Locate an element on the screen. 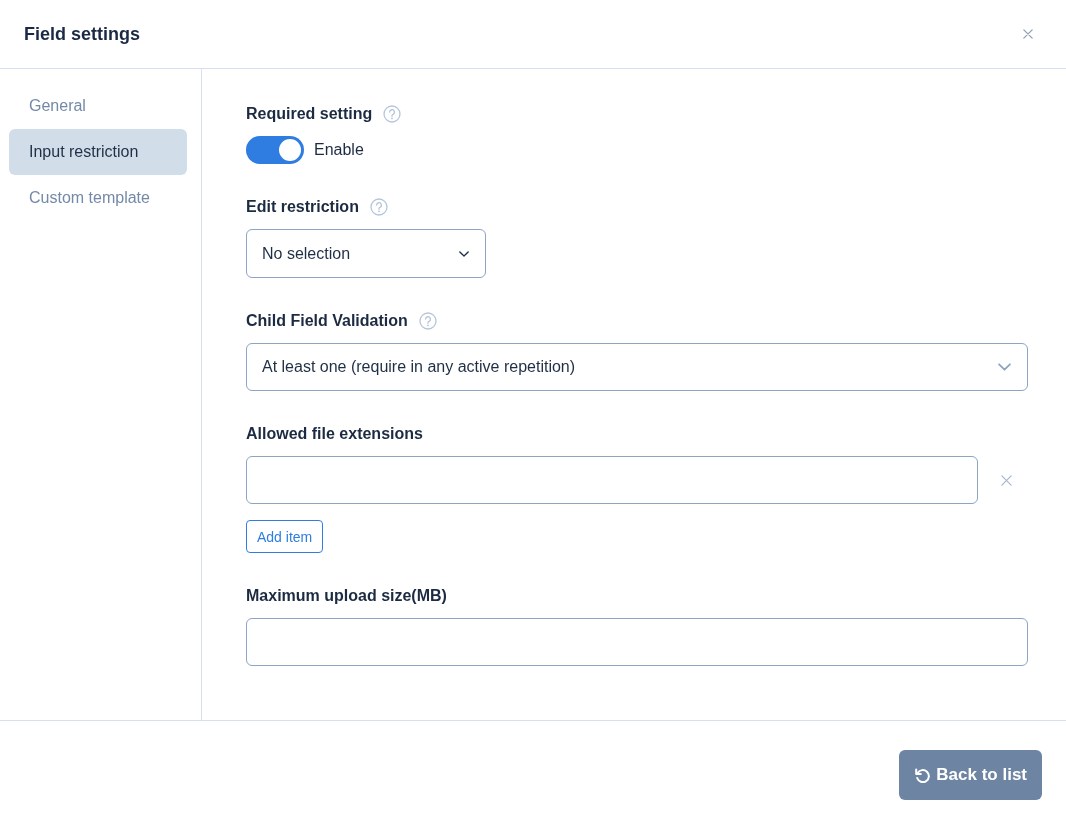 This screenshot has height=822, width=1066. field-label: Required setting is located at coordinates (309, 114).